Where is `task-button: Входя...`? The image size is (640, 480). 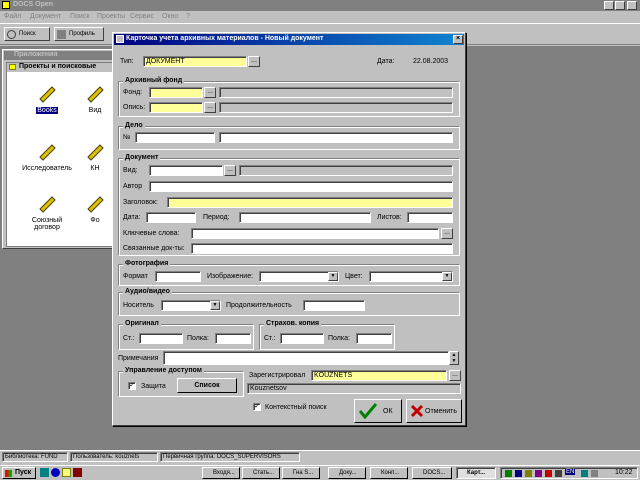 task-button: Входя... is located at coordinates (221, 473).